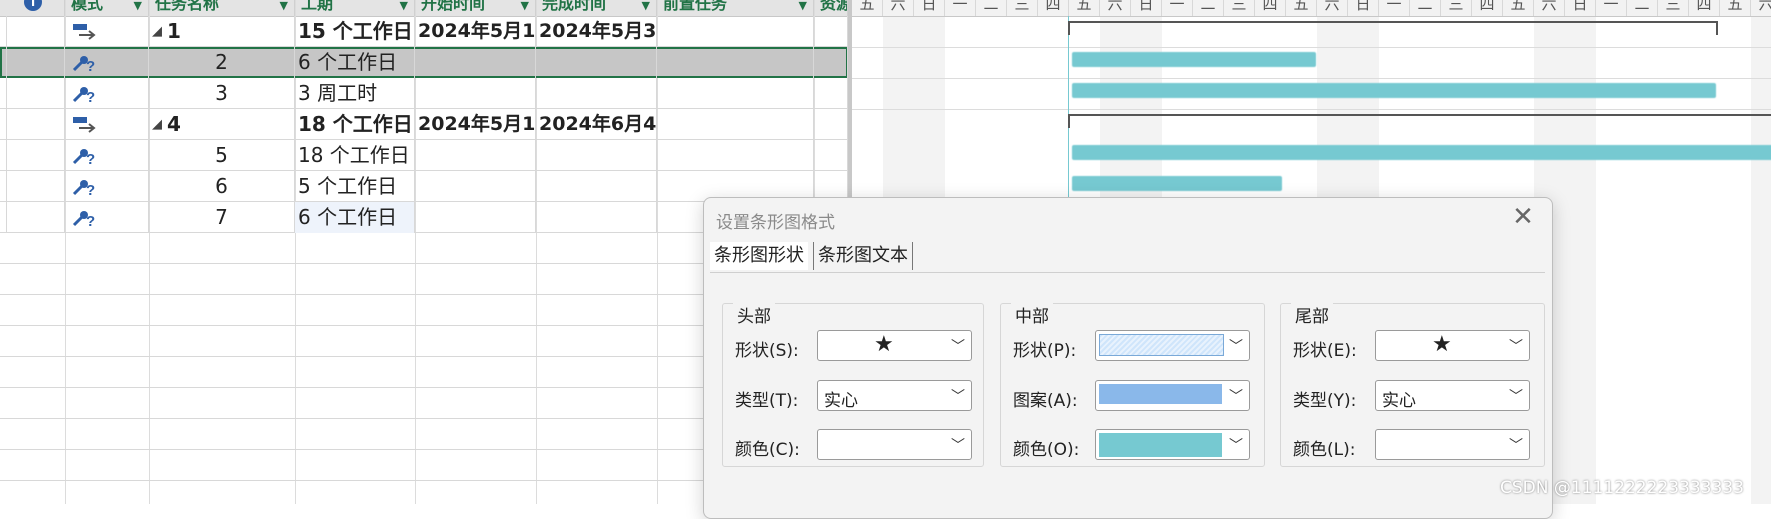 The image size is (1771, 519). Describe the element at coordinates (1324, 450) in the screenshot. I see `tail-color-label: 颜色(L):` at that location.